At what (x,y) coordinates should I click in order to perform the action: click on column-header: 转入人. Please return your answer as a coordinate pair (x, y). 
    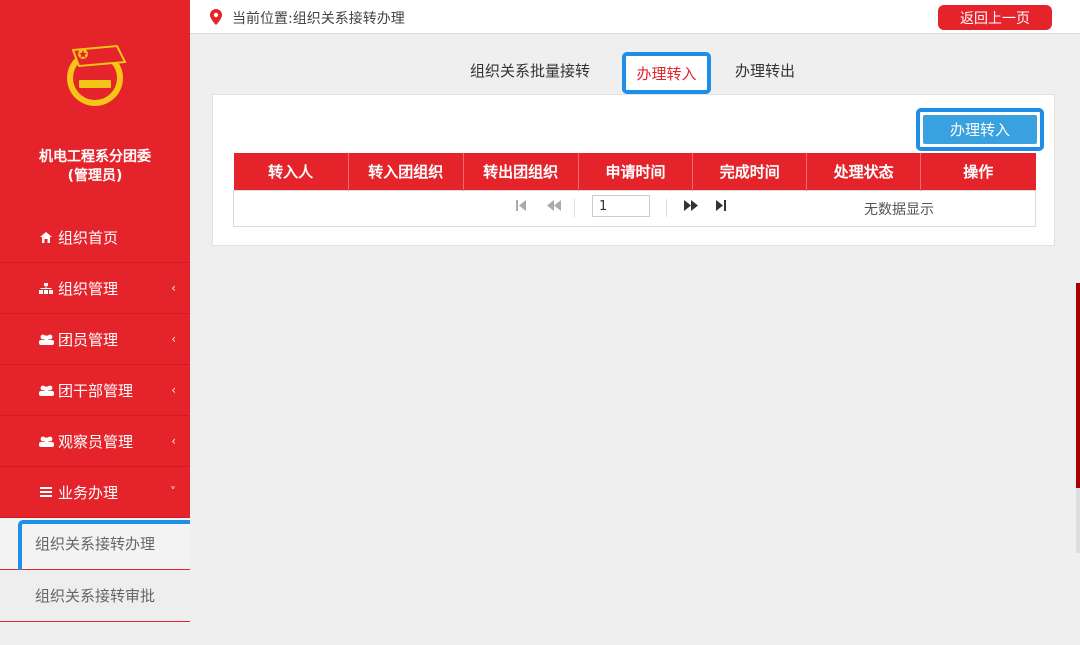
    Looking at the image, I should click on (291, 171).